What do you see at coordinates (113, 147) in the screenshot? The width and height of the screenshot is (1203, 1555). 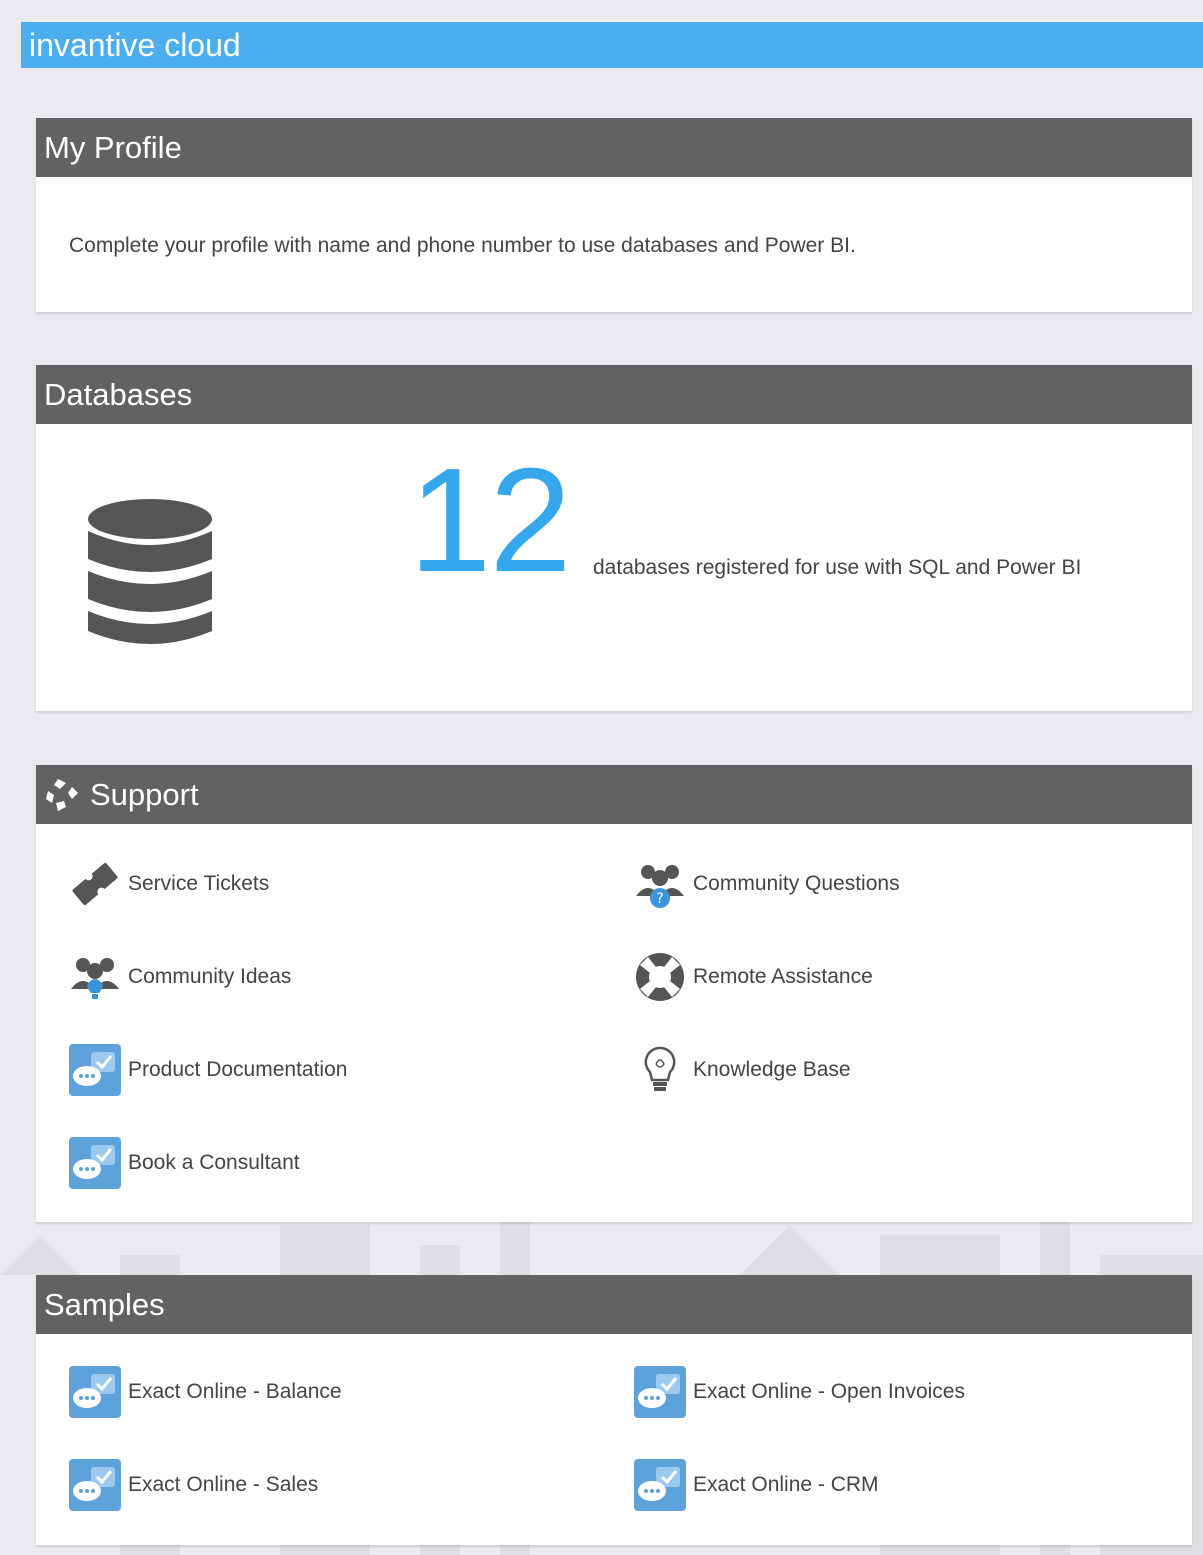 I see `profile-heading: My Profile` at bounding box center [113, 147].